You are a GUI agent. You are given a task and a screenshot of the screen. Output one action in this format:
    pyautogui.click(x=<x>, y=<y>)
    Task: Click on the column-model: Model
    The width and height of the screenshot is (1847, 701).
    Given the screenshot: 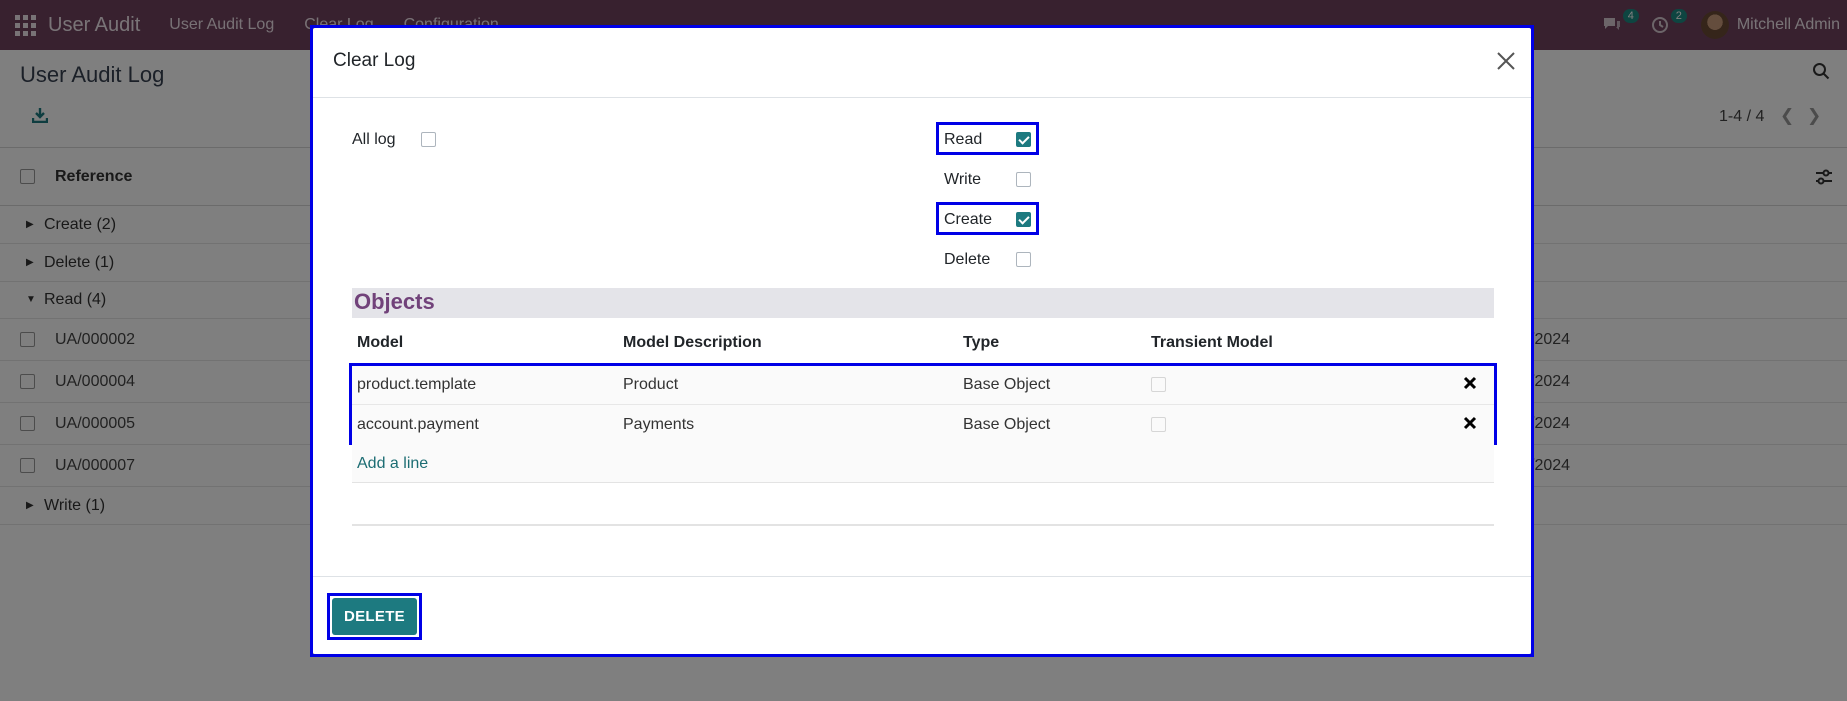 What is the action you would take?
    pyautogui.click(x=380, y=343)
    